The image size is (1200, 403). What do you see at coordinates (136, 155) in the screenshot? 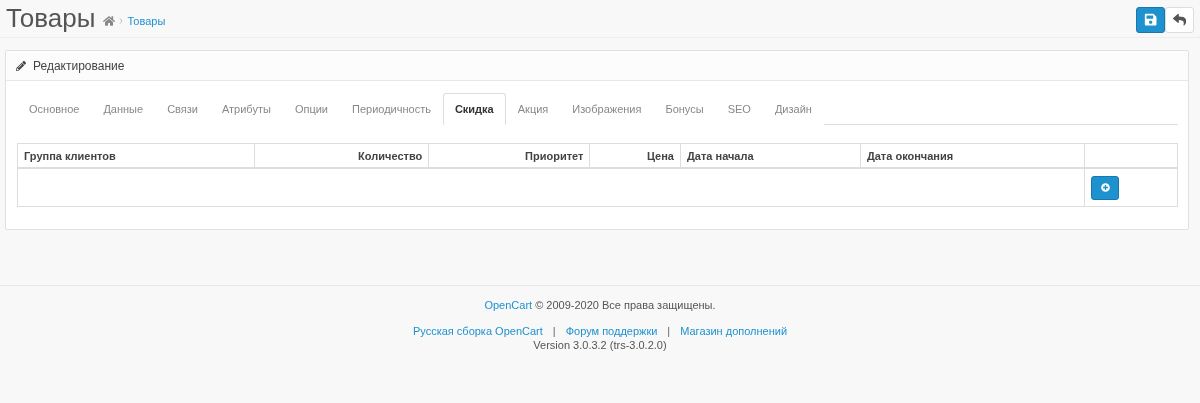
I see `column-header: Группа клиентов` at bounding box center [136, 155].